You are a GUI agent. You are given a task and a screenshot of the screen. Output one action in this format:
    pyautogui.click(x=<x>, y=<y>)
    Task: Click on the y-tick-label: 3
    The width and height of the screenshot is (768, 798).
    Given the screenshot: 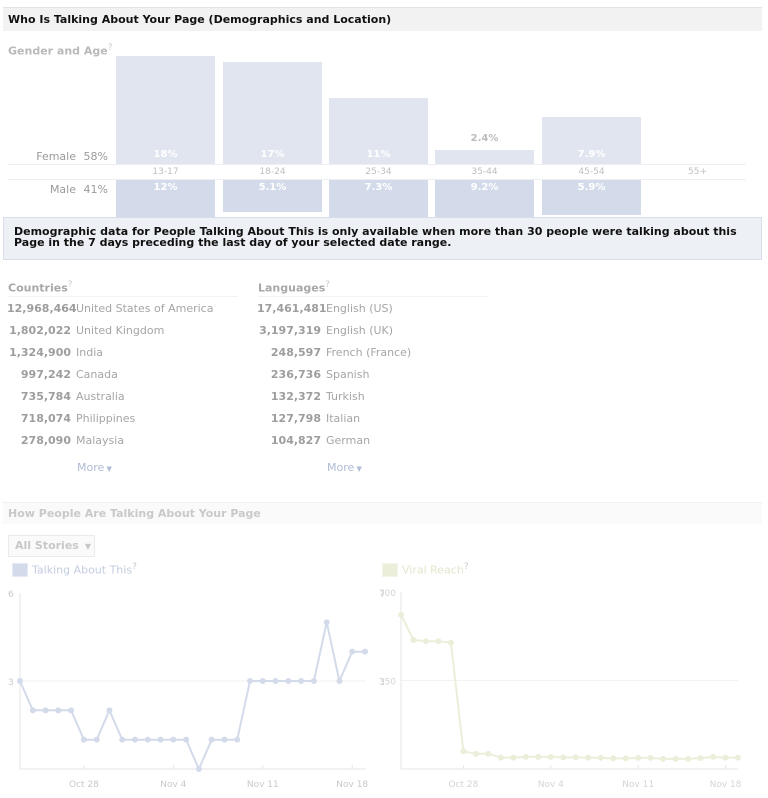 What is the action you would take?
    pyautogui.click(x=11, y=683)
    